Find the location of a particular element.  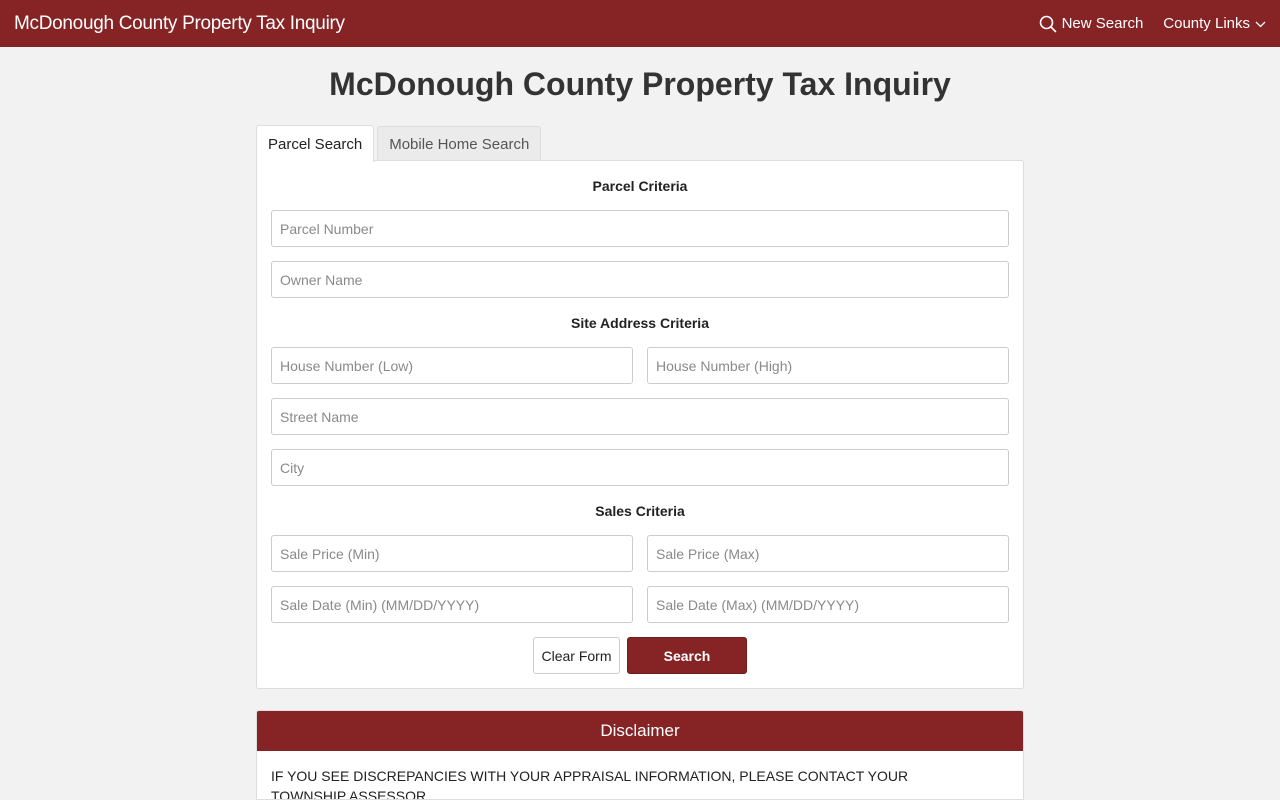

tab-mobile-home-search: Mobile Home Search is located at coordinates (459, 143).